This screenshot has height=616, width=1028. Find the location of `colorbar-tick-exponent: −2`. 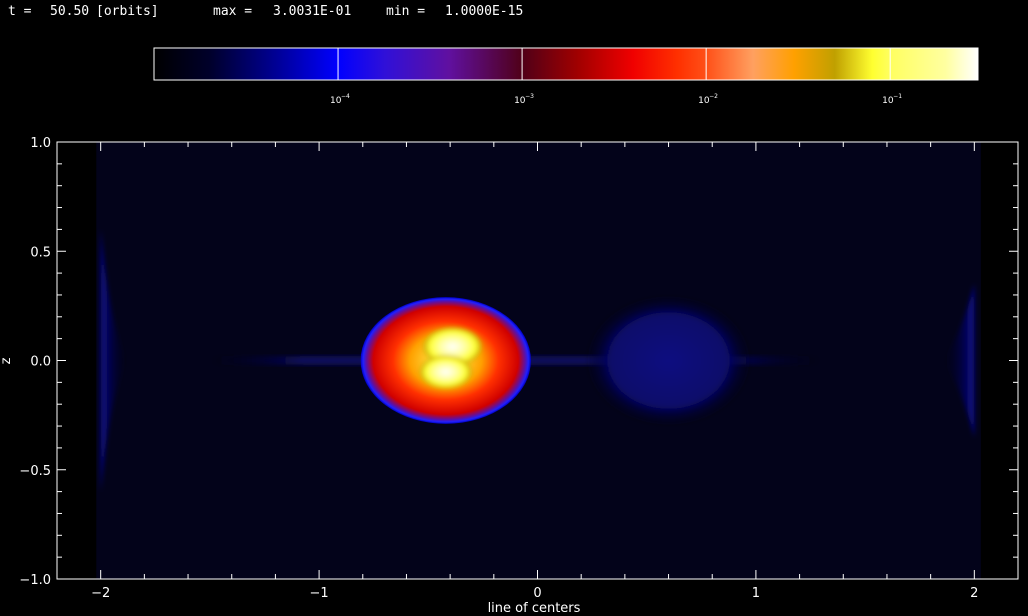

colorbar-tick-exponent: −2 is located at coordinates (713, 96).